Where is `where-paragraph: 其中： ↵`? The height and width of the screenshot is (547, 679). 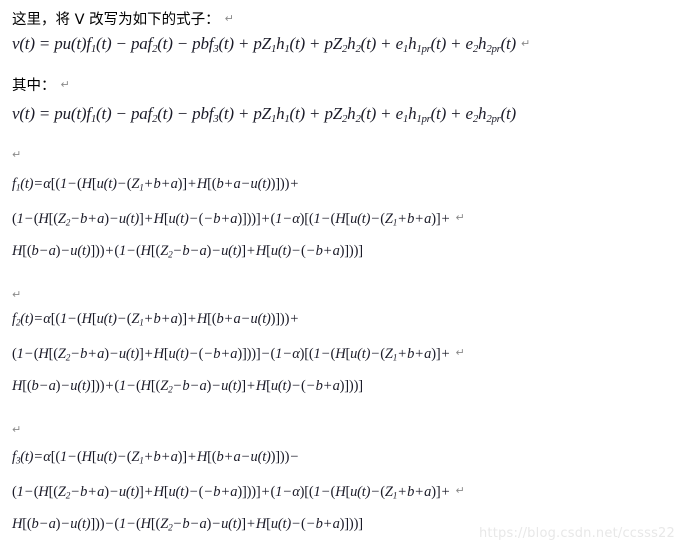 where-paragraph: 其中： ↵ is located at coordinates (41, 85).